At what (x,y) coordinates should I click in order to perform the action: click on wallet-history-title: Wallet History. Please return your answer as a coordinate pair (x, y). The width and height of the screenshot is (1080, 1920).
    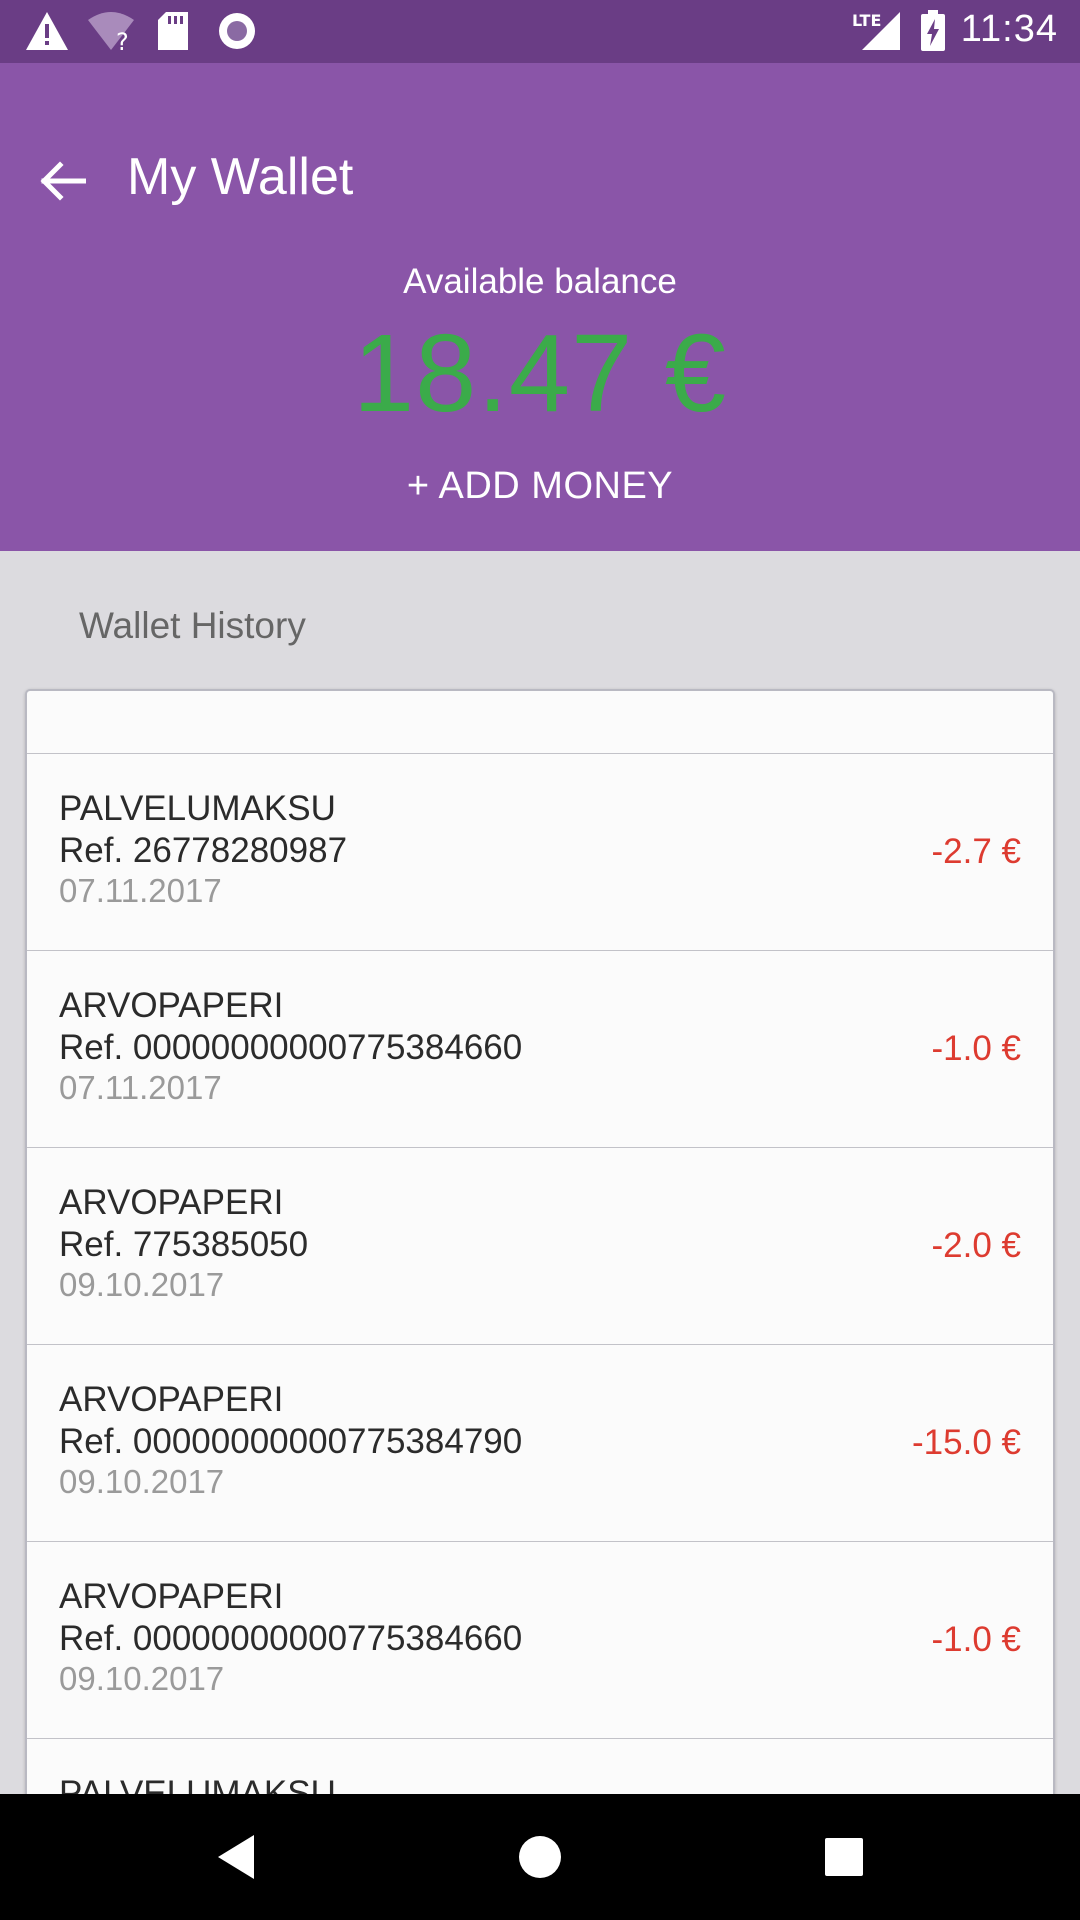
    Looking at the image, I should click on (192, 625).